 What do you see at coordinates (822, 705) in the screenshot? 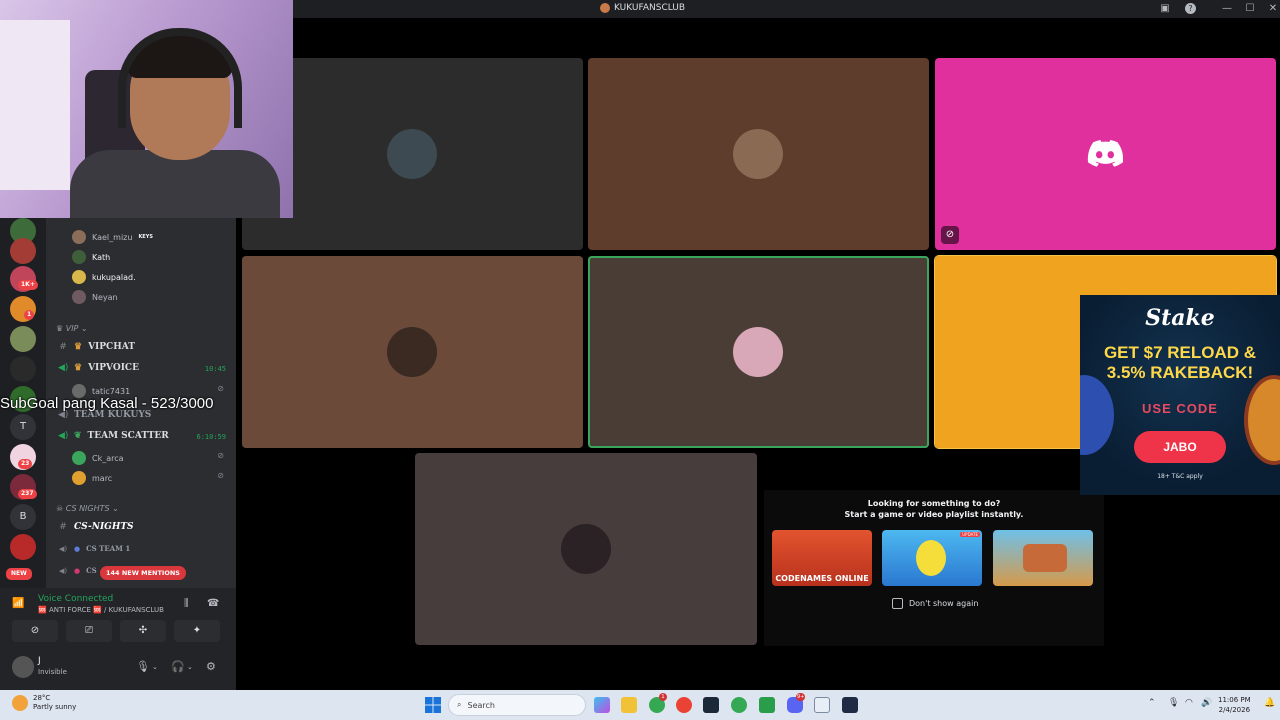
I see `notepad-icon` at bounding box center [822, 705].